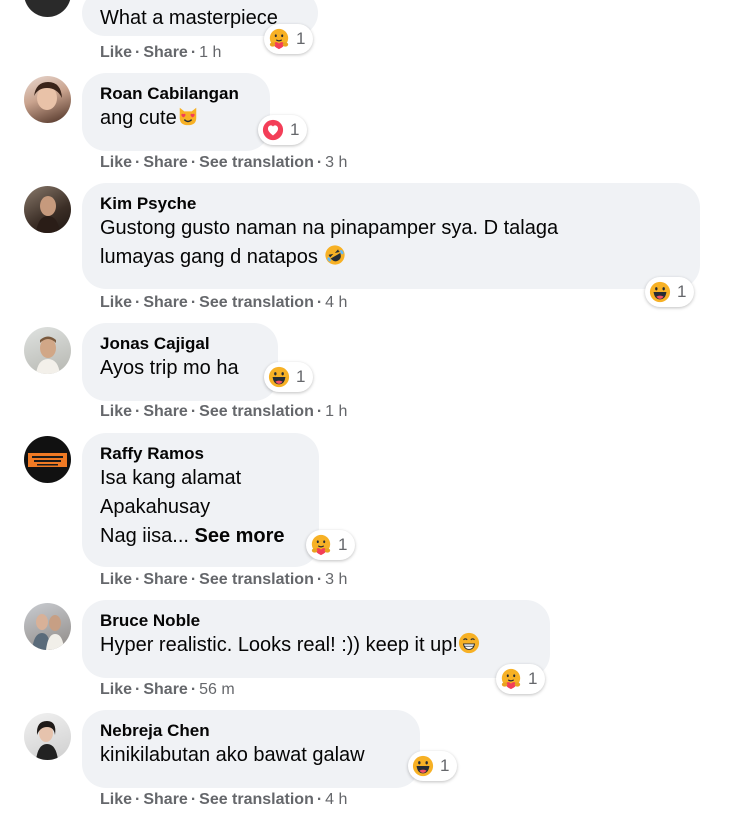 This screenshot has width=750, height=813. I want to click on commenter-name: Jonas Cajigal, so click(180, 343).